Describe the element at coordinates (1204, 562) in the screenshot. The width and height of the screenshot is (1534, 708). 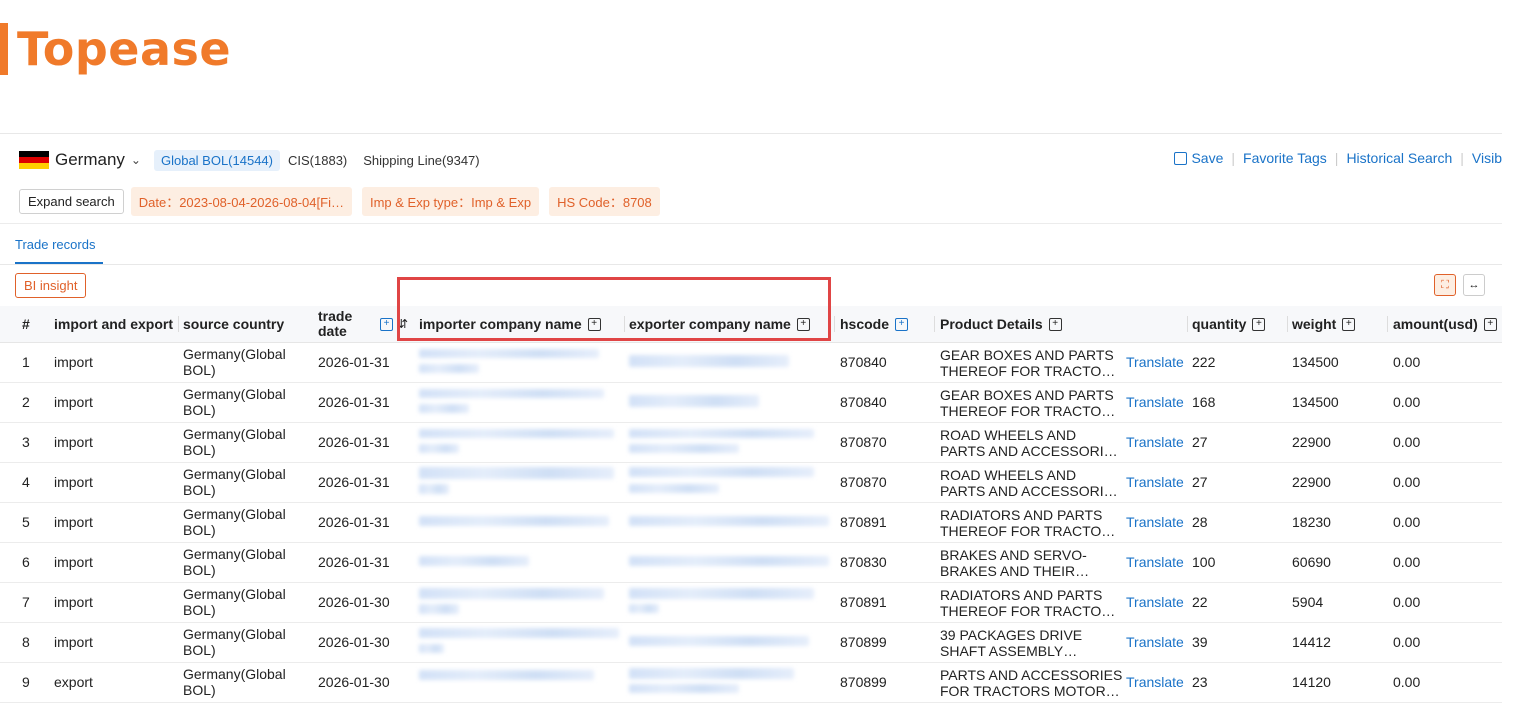
I see `quantity-cell: 100` at that location.